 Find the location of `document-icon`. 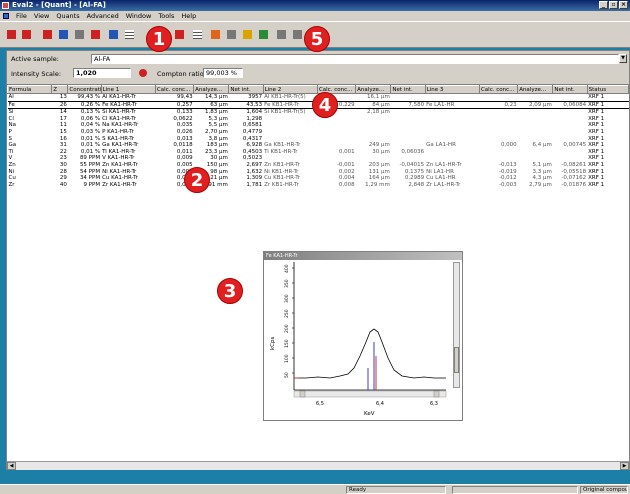

document-icon is located at coordinates (6, 16).